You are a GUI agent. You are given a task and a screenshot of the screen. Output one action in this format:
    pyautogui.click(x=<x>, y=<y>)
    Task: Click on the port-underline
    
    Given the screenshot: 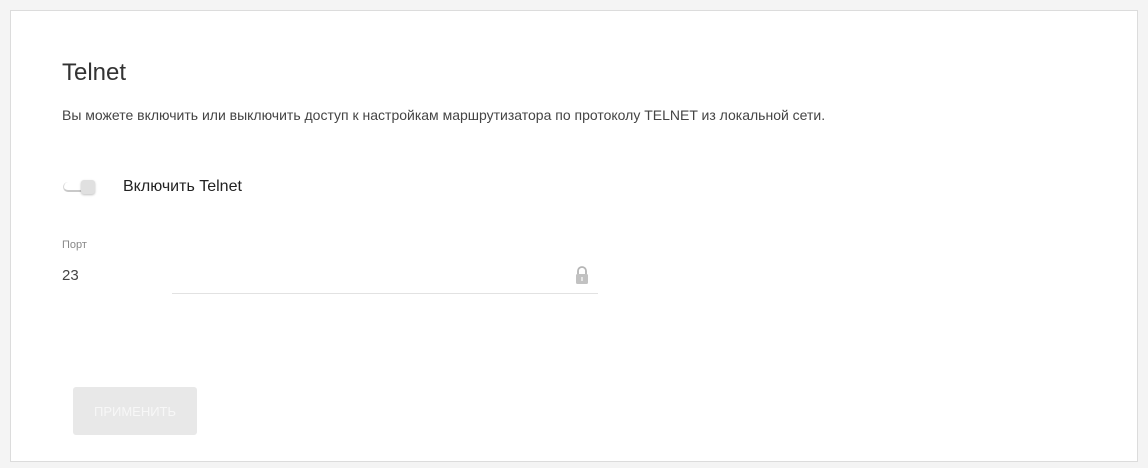 What is the action you would take?
    pyautogui.click(x=385, y=293)
    